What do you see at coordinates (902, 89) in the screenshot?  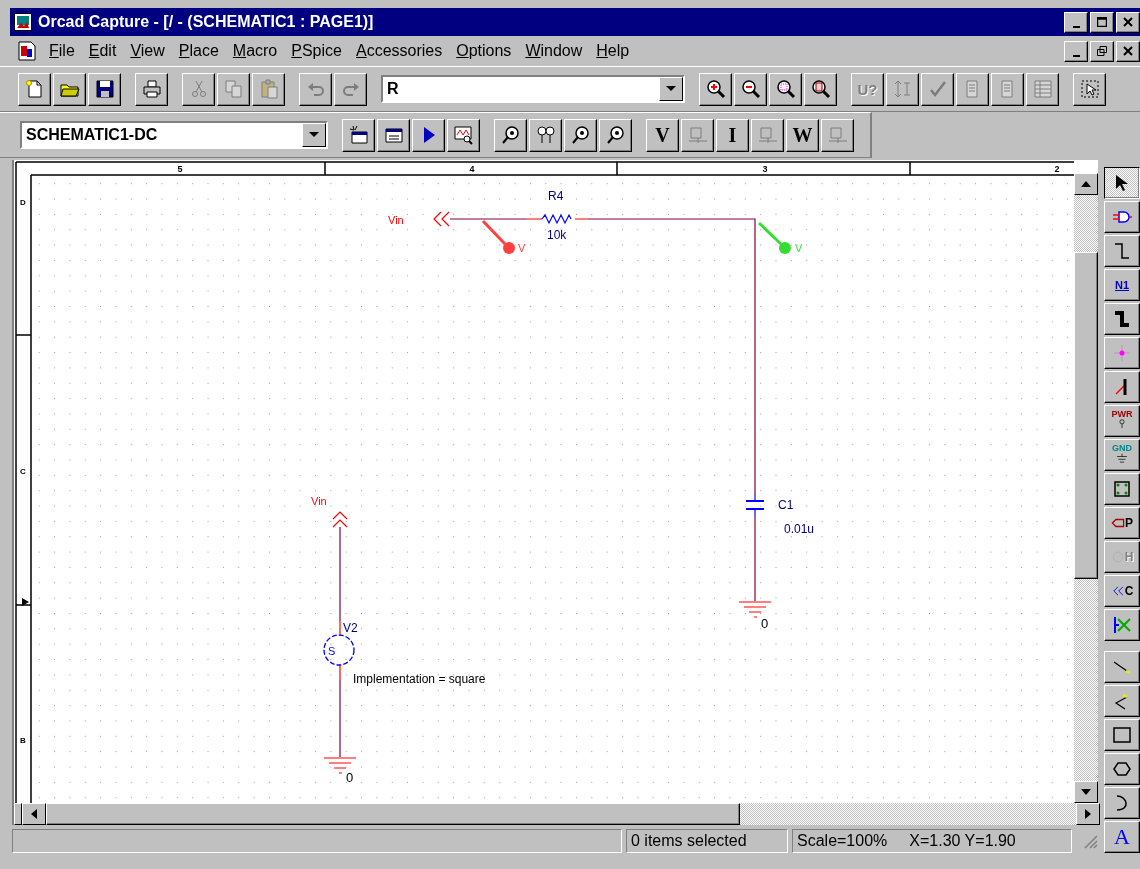 I see `up-down-arrow-icon` at bounding box center [902, 89].